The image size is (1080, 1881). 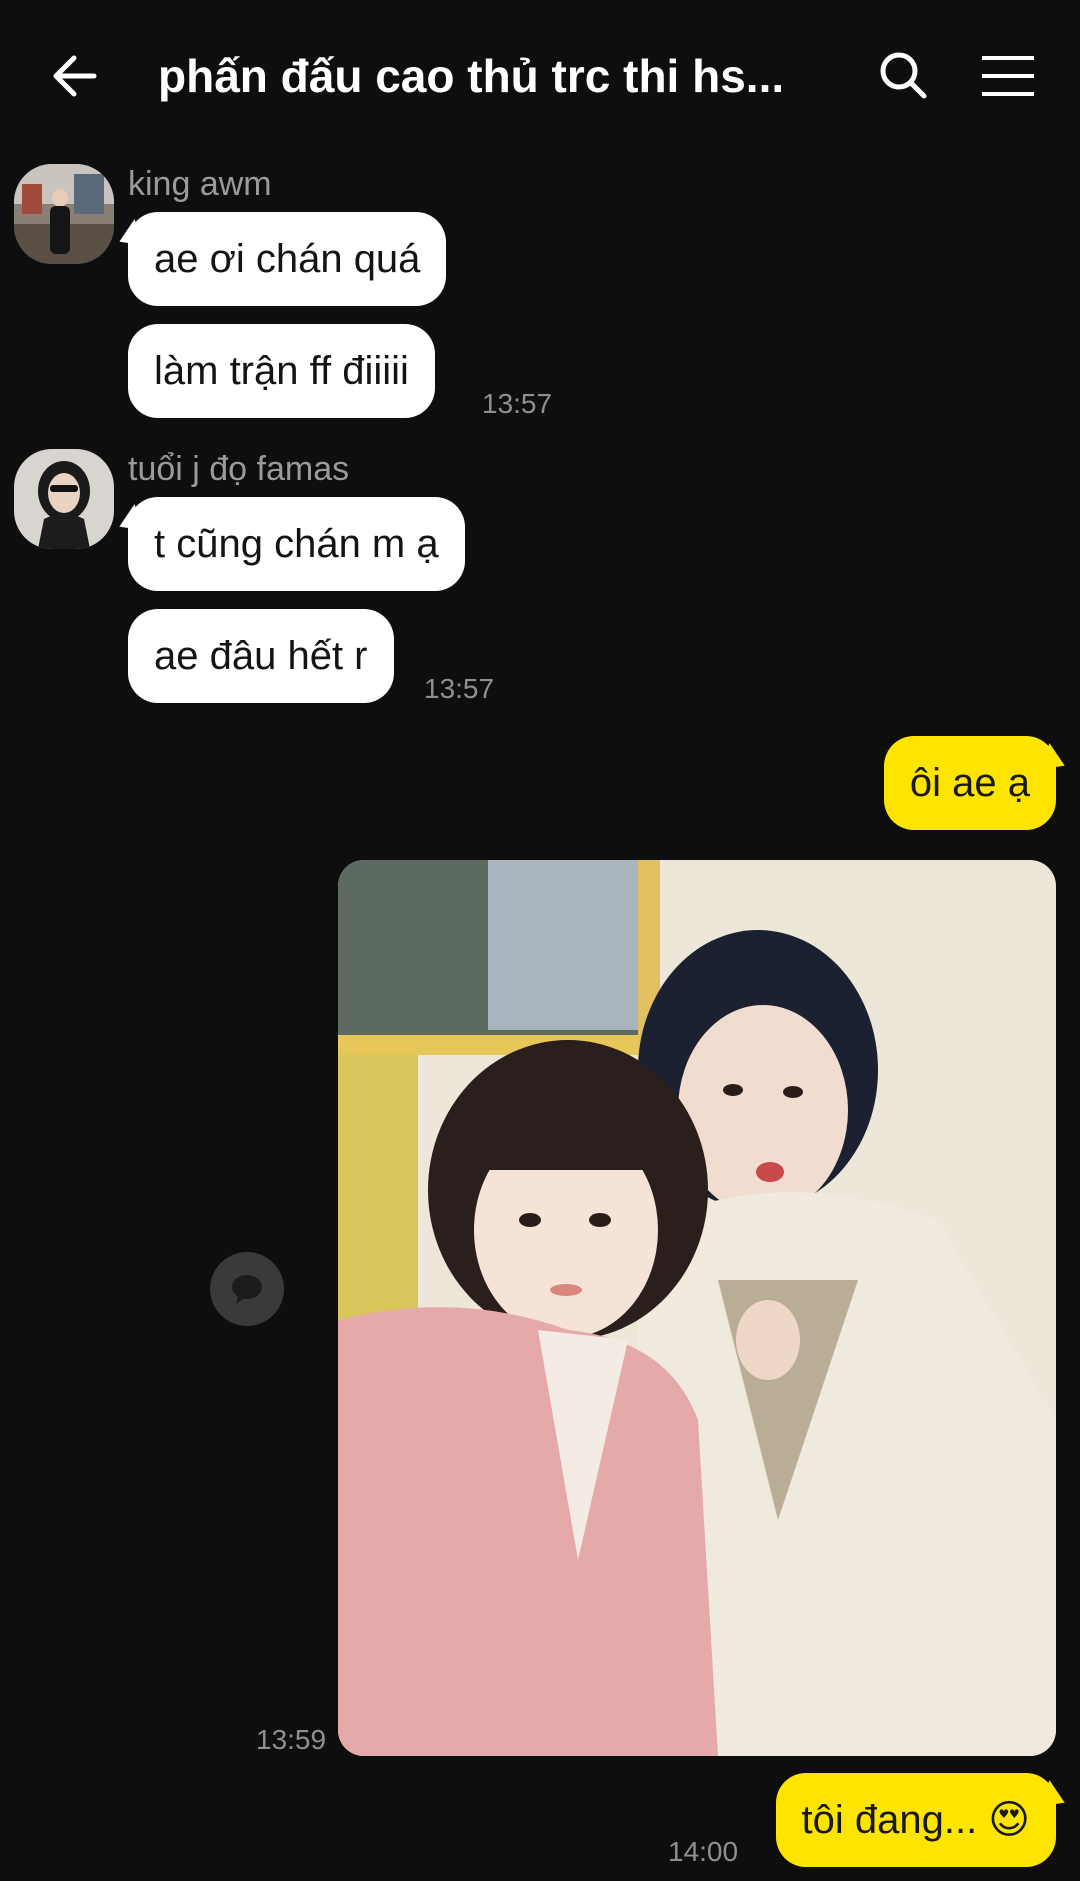 I want to click on message-time: 13:59, so click(x=291, y=1739).